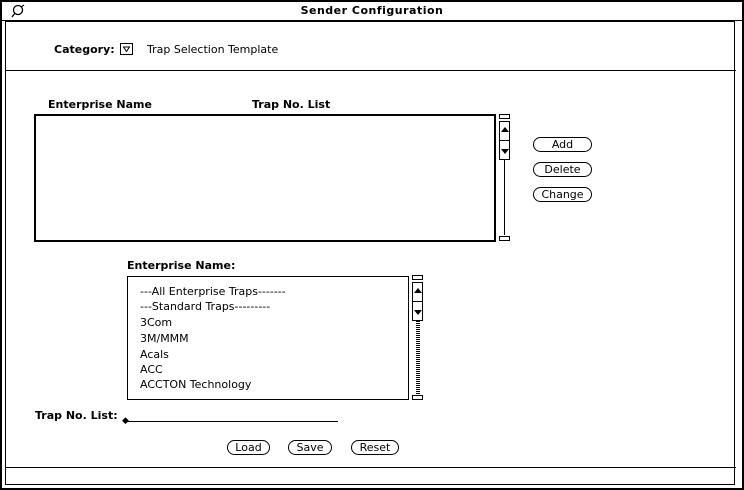  Describe the element at coordinates (154, 354) in the screenshot. I see `list-item: Acals` at that location.